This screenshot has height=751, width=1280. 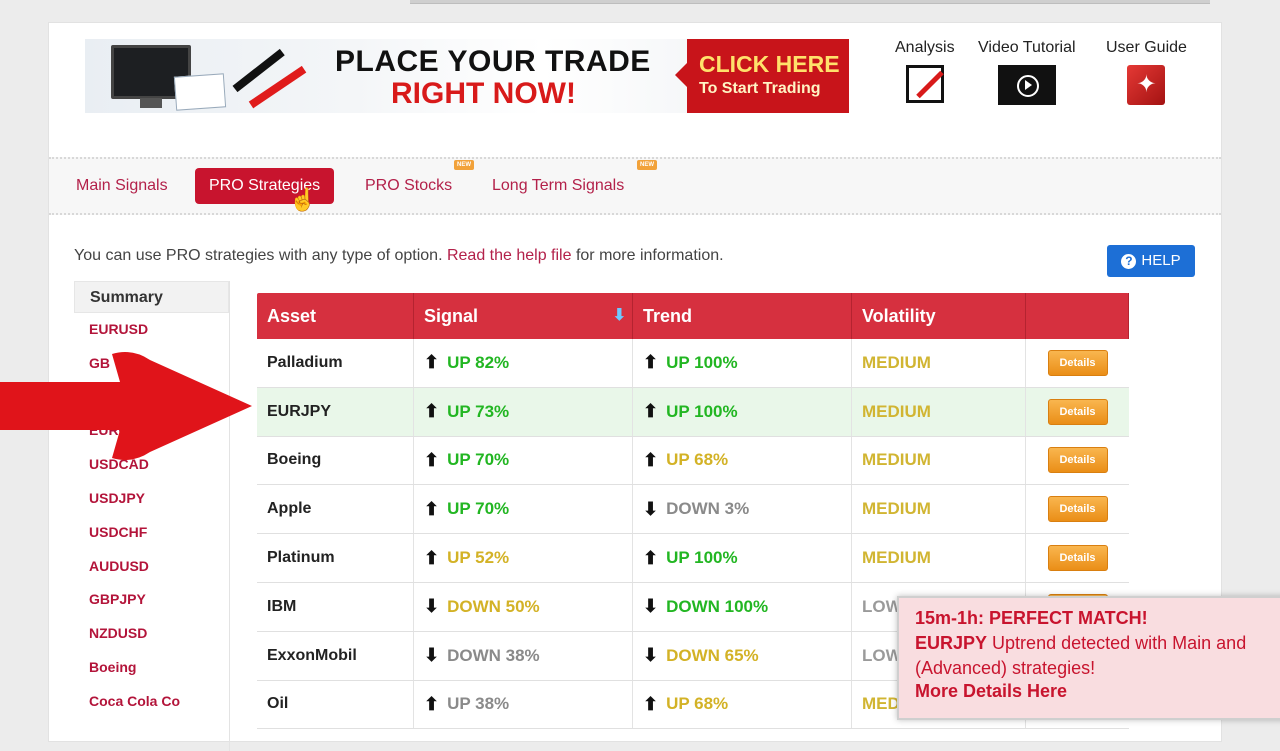 What do you see at coordinates (523, 316) in the screenshot?
I see `header-signal: Signal ⬇` at bounding box center [523, 316].